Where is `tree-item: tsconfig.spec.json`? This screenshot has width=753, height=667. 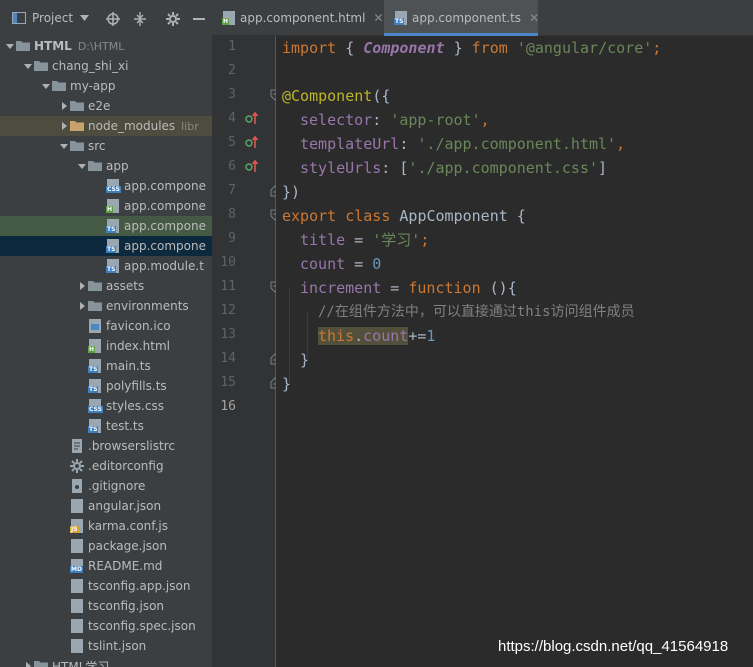
tree-item: tsconfig.spec.json is located at coordinates (106, 626).